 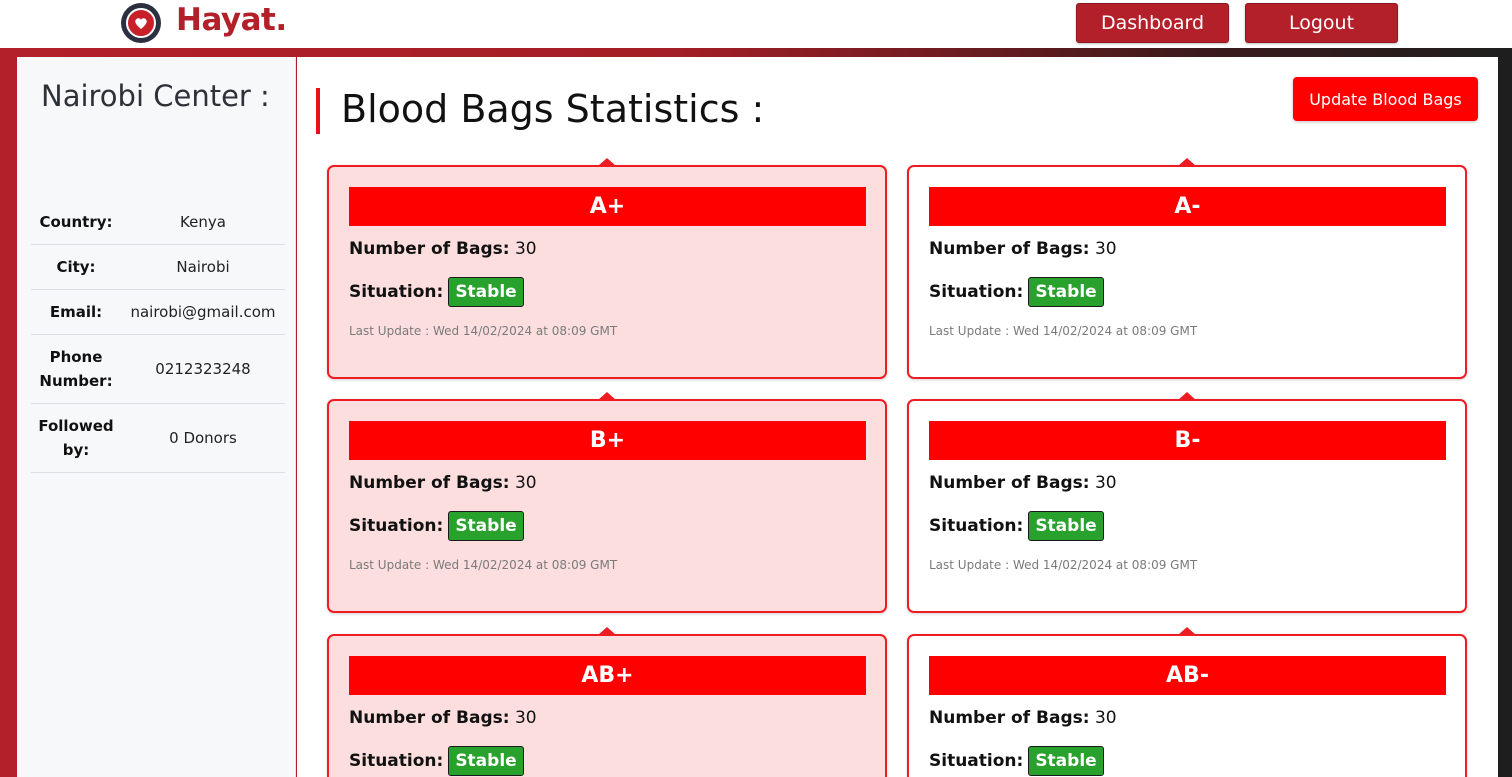 What do you see at coordinates (76, 267) in the screenshot?
I see `info-label: City:` at bounding box center [76, 267].